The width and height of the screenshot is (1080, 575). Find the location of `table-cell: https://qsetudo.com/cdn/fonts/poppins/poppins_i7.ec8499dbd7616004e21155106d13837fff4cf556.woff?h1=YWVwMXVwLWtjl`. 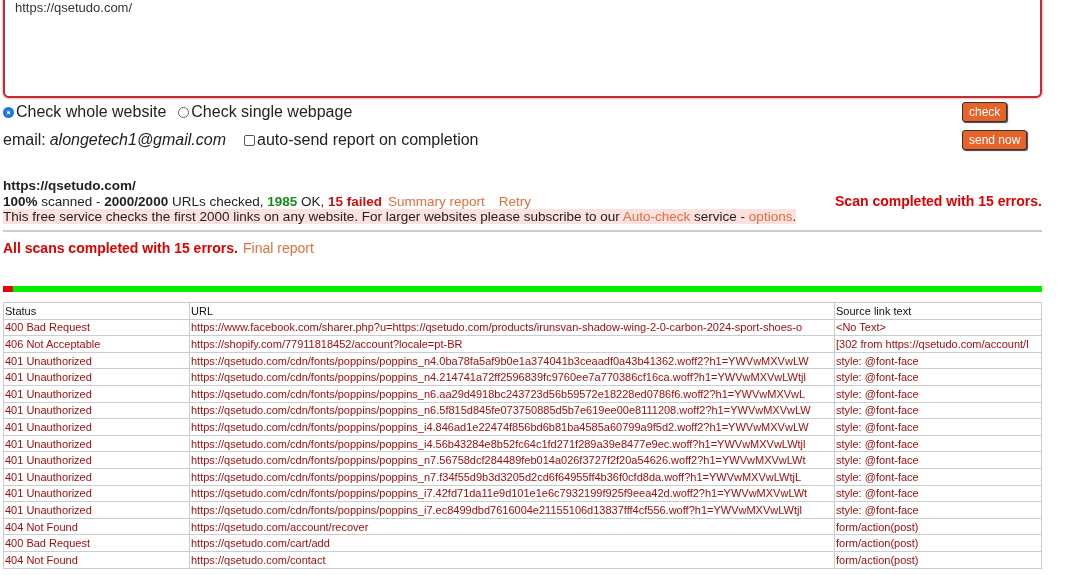

table-cell: https://qsetudo.com/cdn/fonts/poppins/poppins_i7.ec8499dbd7616004e21155106d13837fff4cf556.woff?h1=YWVwMXVwLWtjl is located at coordinates (512, 510).